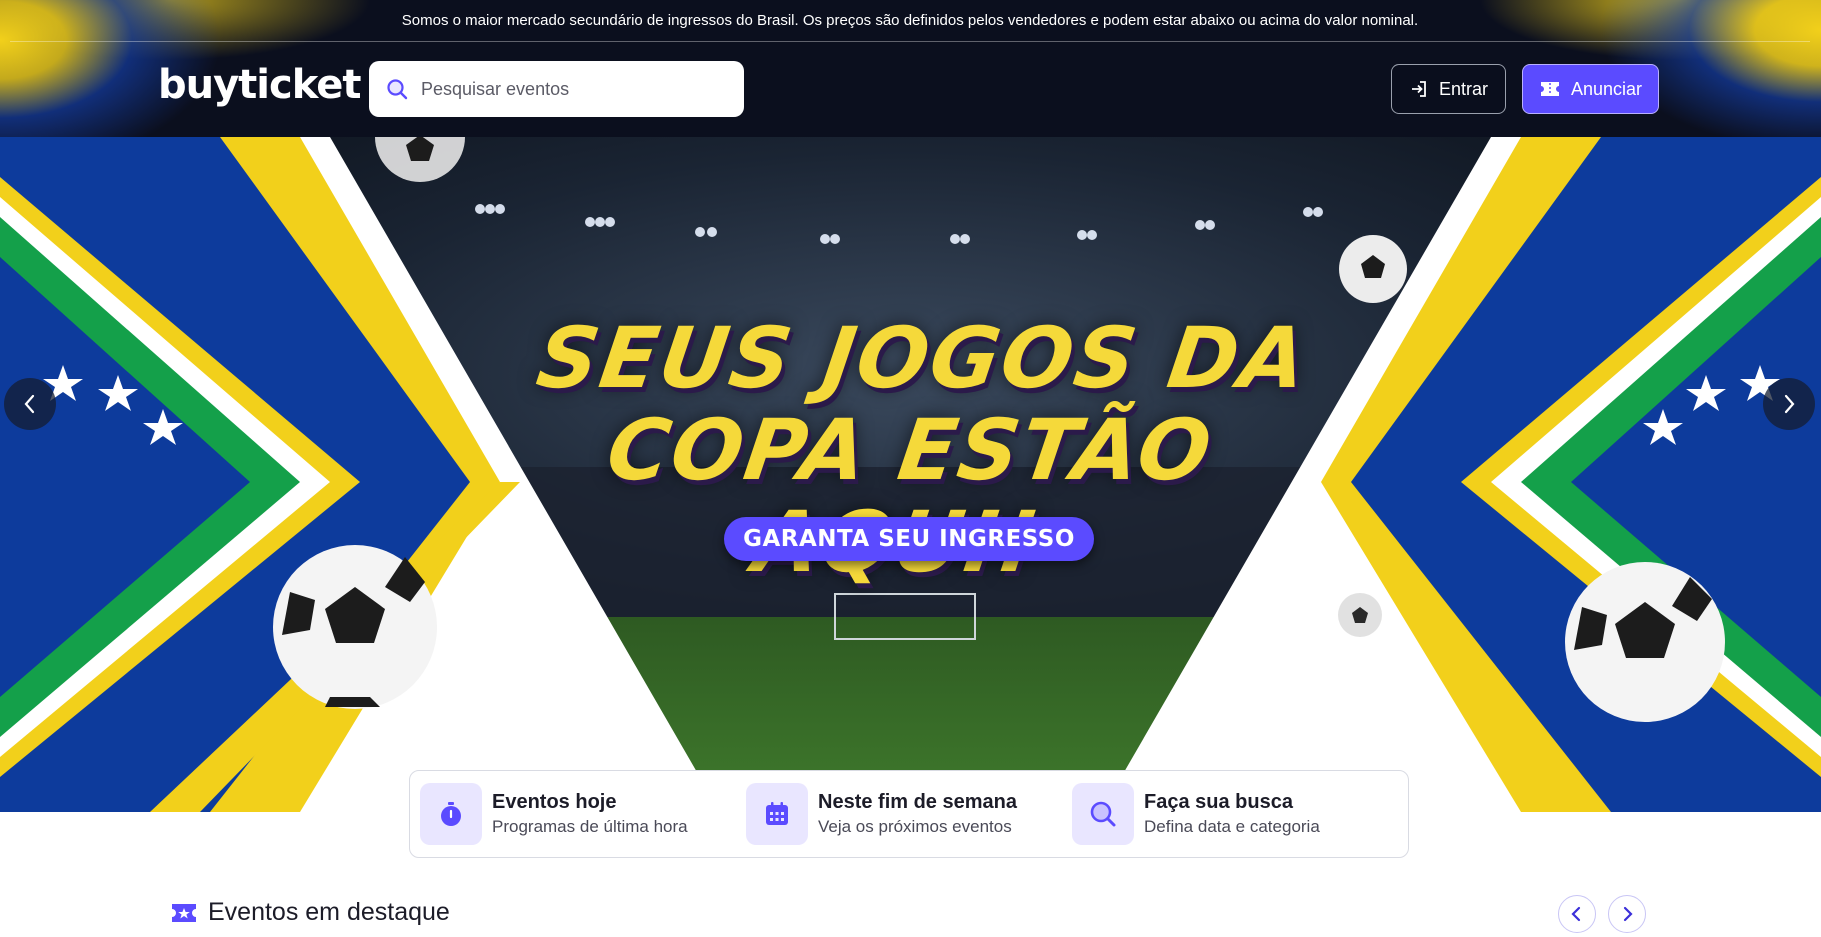  What do you see at coordinates (1549, 89) in the screenshot?
I see `ticket-icon` at bounding box center [1549, 89].